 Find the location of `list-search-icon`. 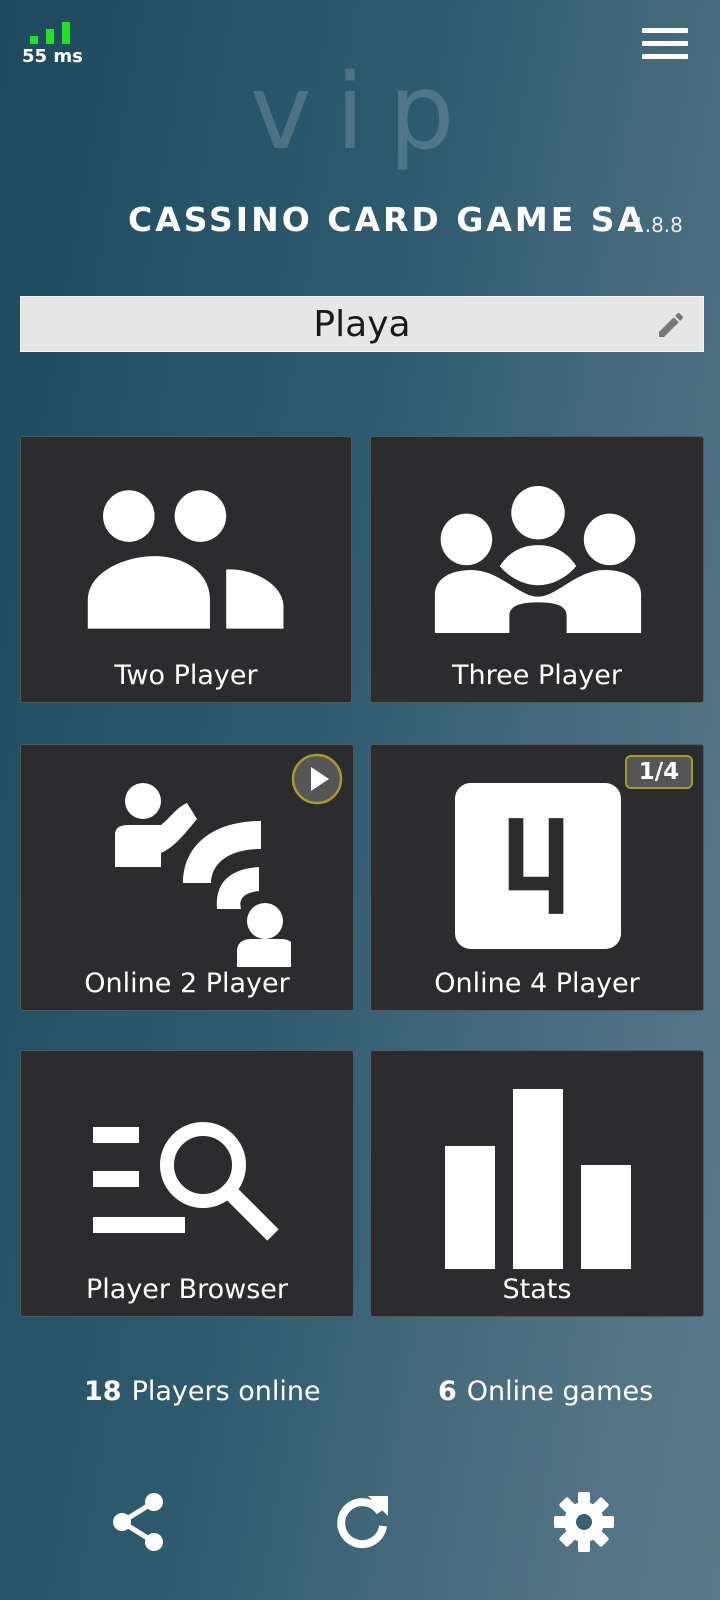

list-search-icon is located at coordinates (186, 1181).